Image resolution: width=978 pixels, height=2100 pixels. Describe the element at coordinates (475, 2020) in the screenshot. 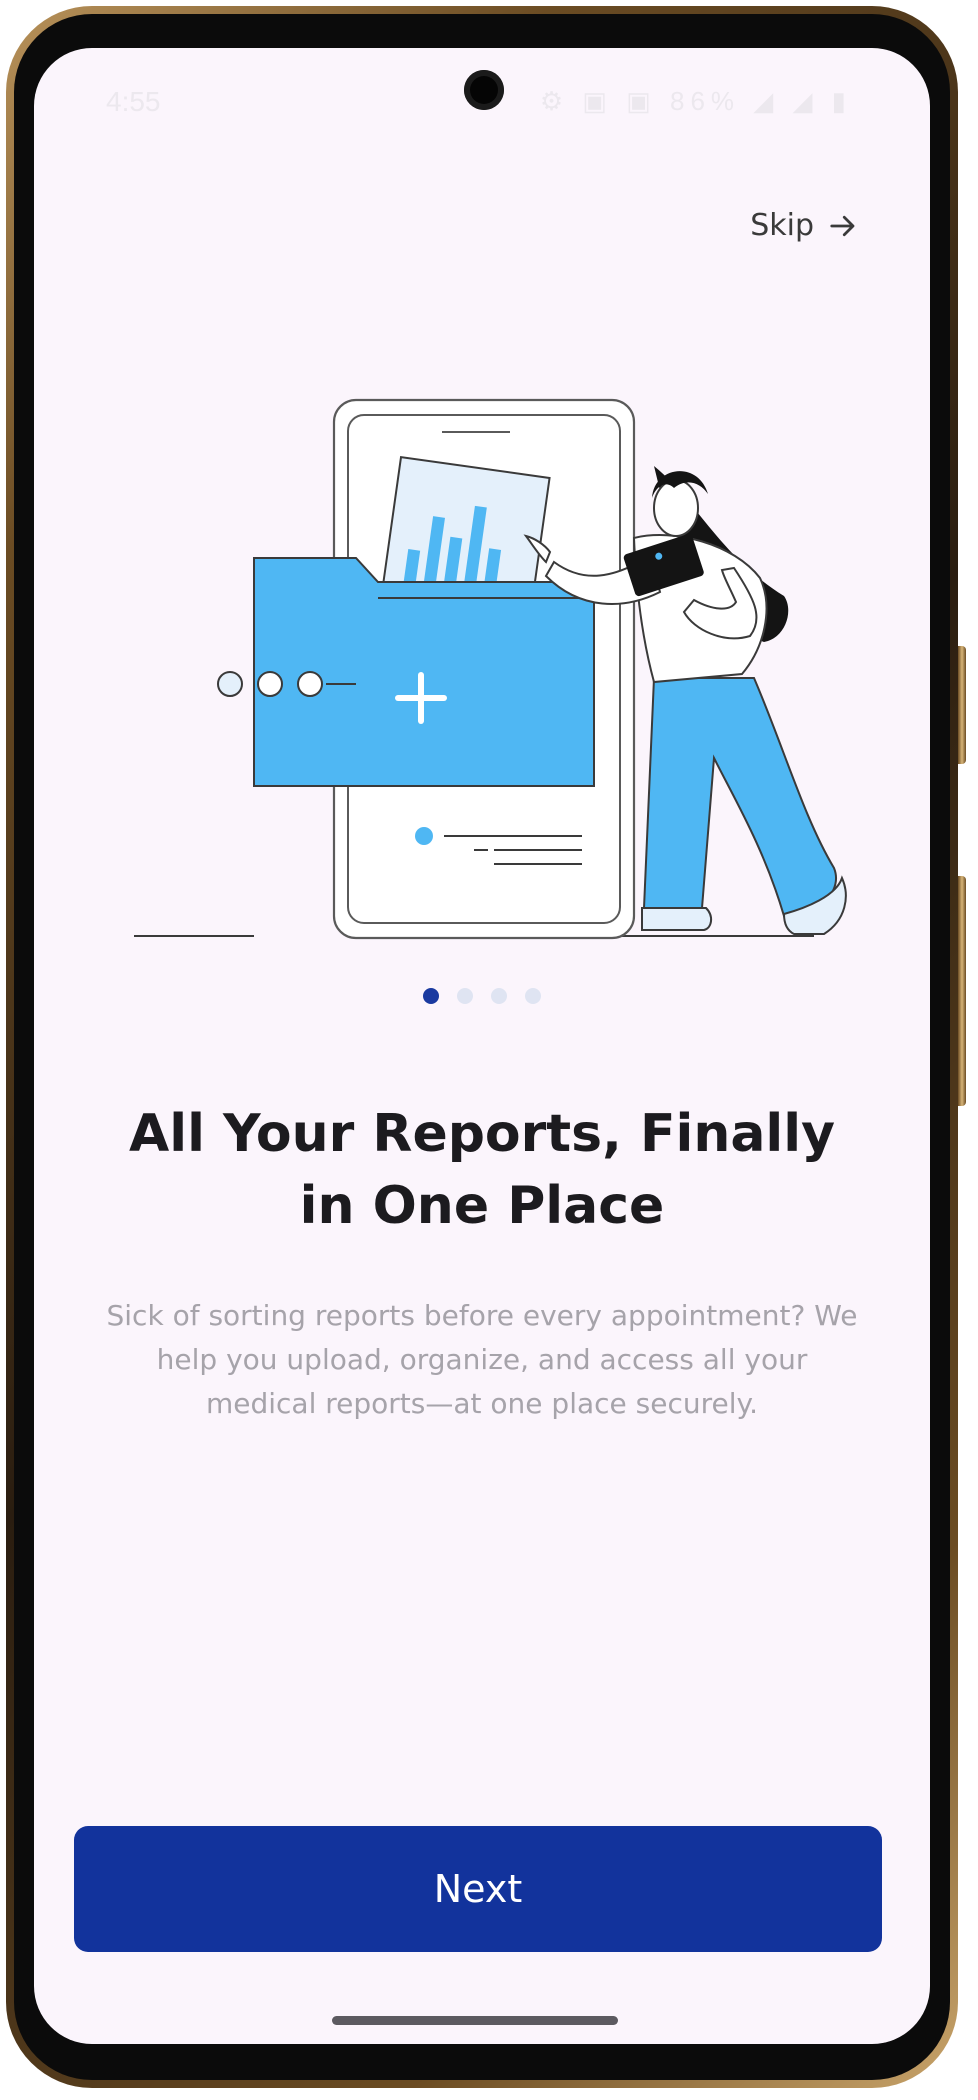

I see `home-indicator` at that location.